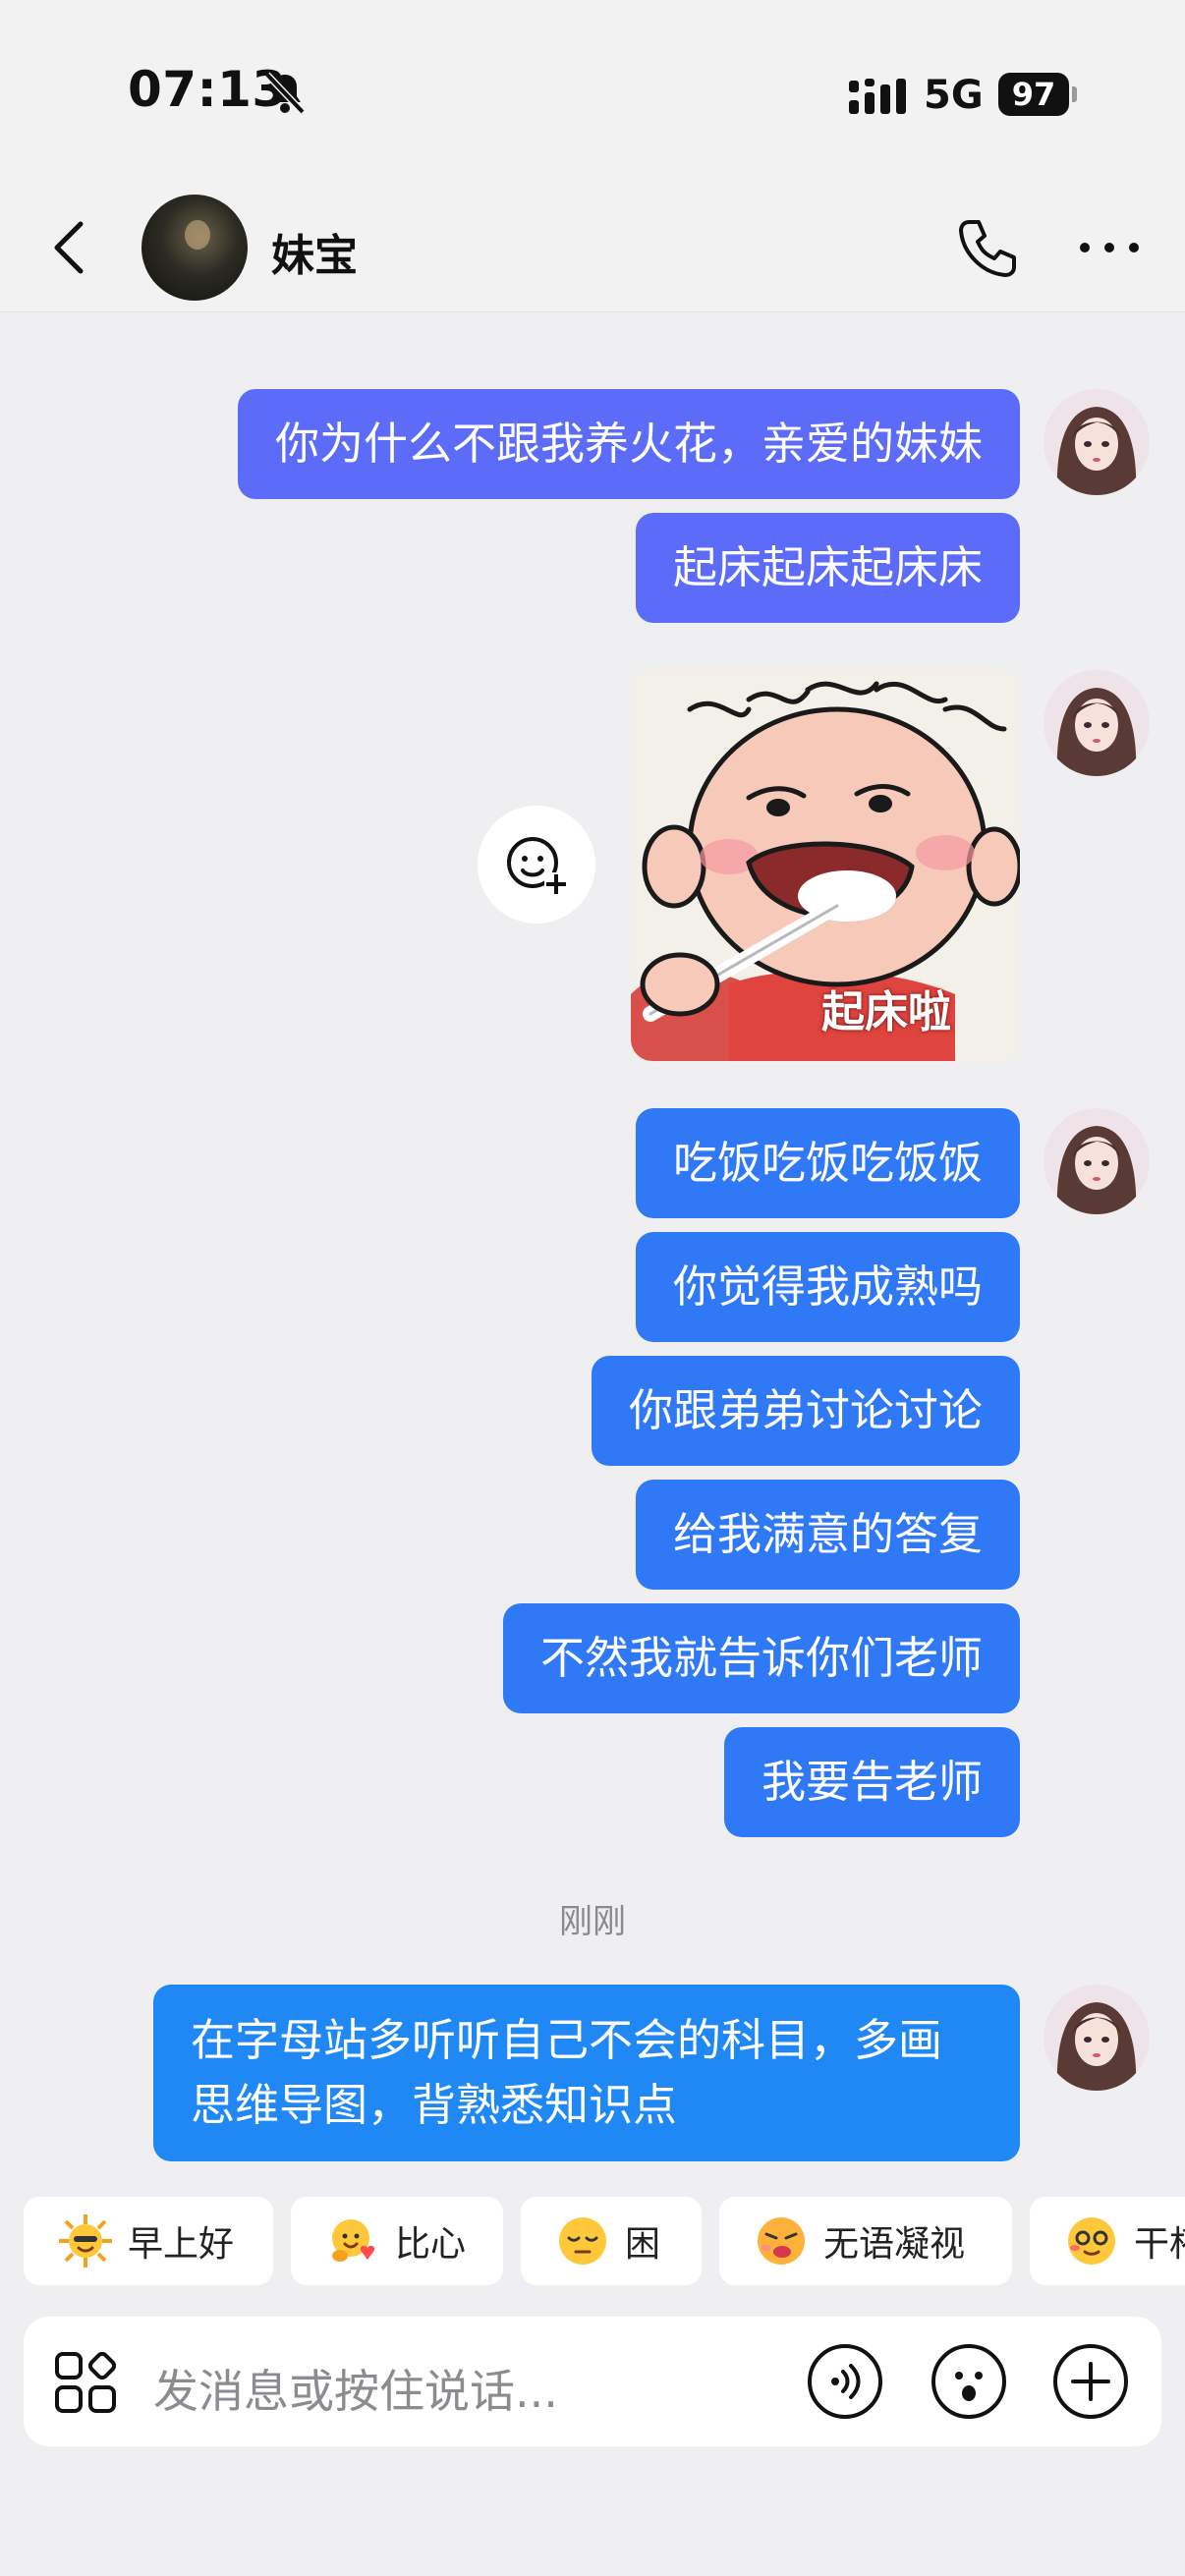 The height and width of the screenshot is (2576, 1185). Describe the element at coordinates (592, 1921) in the screenshot. I see `message-timestamp: 刚刚` at that location.